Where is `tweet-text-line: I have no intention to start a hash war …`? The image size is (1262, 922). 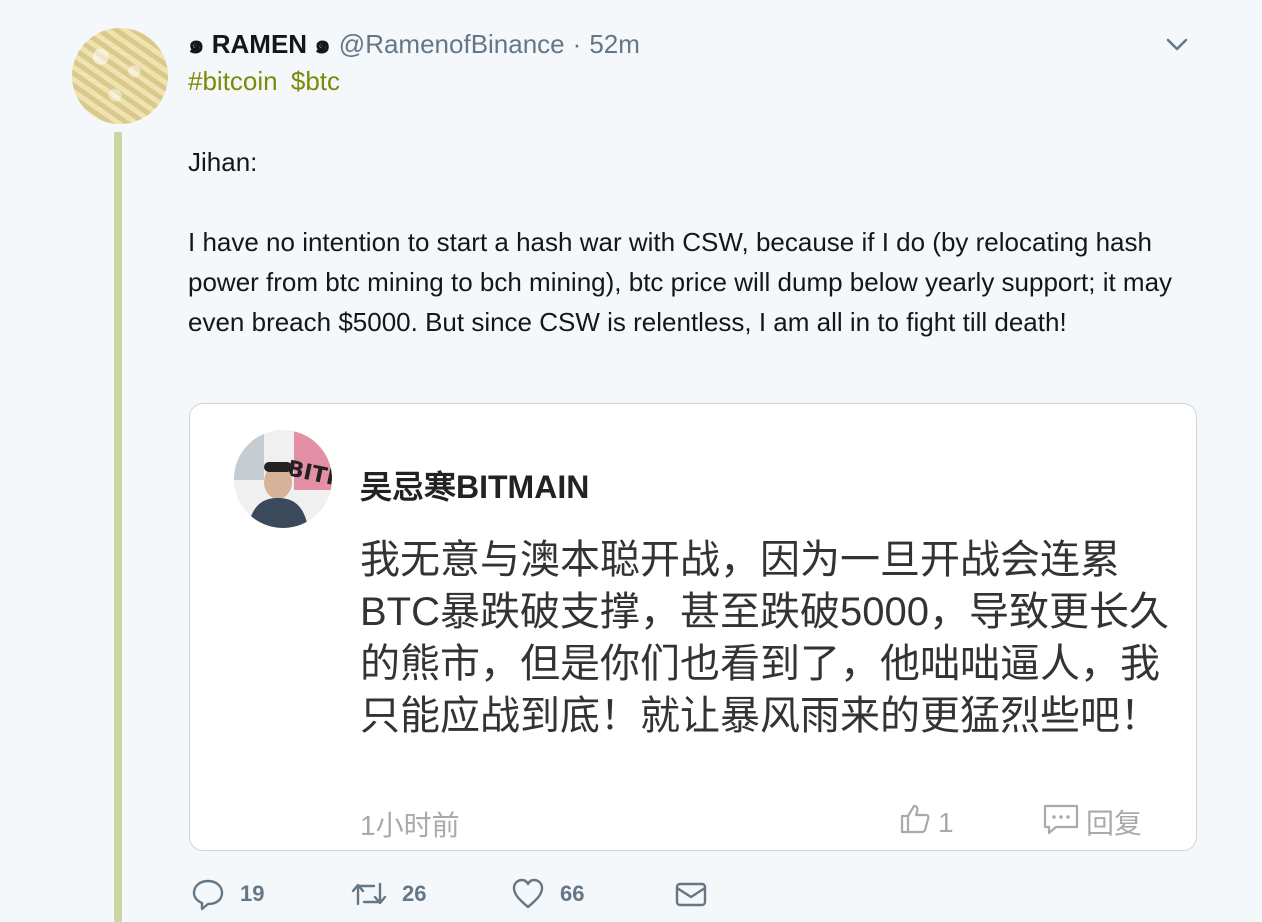 tweet-text-line: I have no intention to start a hash war … is located at coordinates (680, 282).